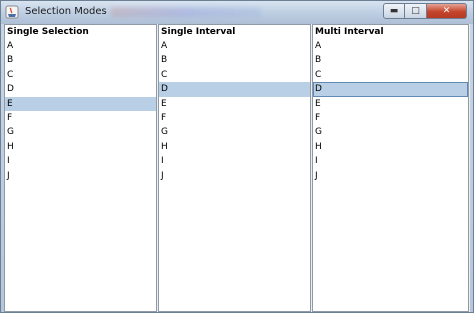  I want to click on minimize-icon: ▬, so click(394, 11).